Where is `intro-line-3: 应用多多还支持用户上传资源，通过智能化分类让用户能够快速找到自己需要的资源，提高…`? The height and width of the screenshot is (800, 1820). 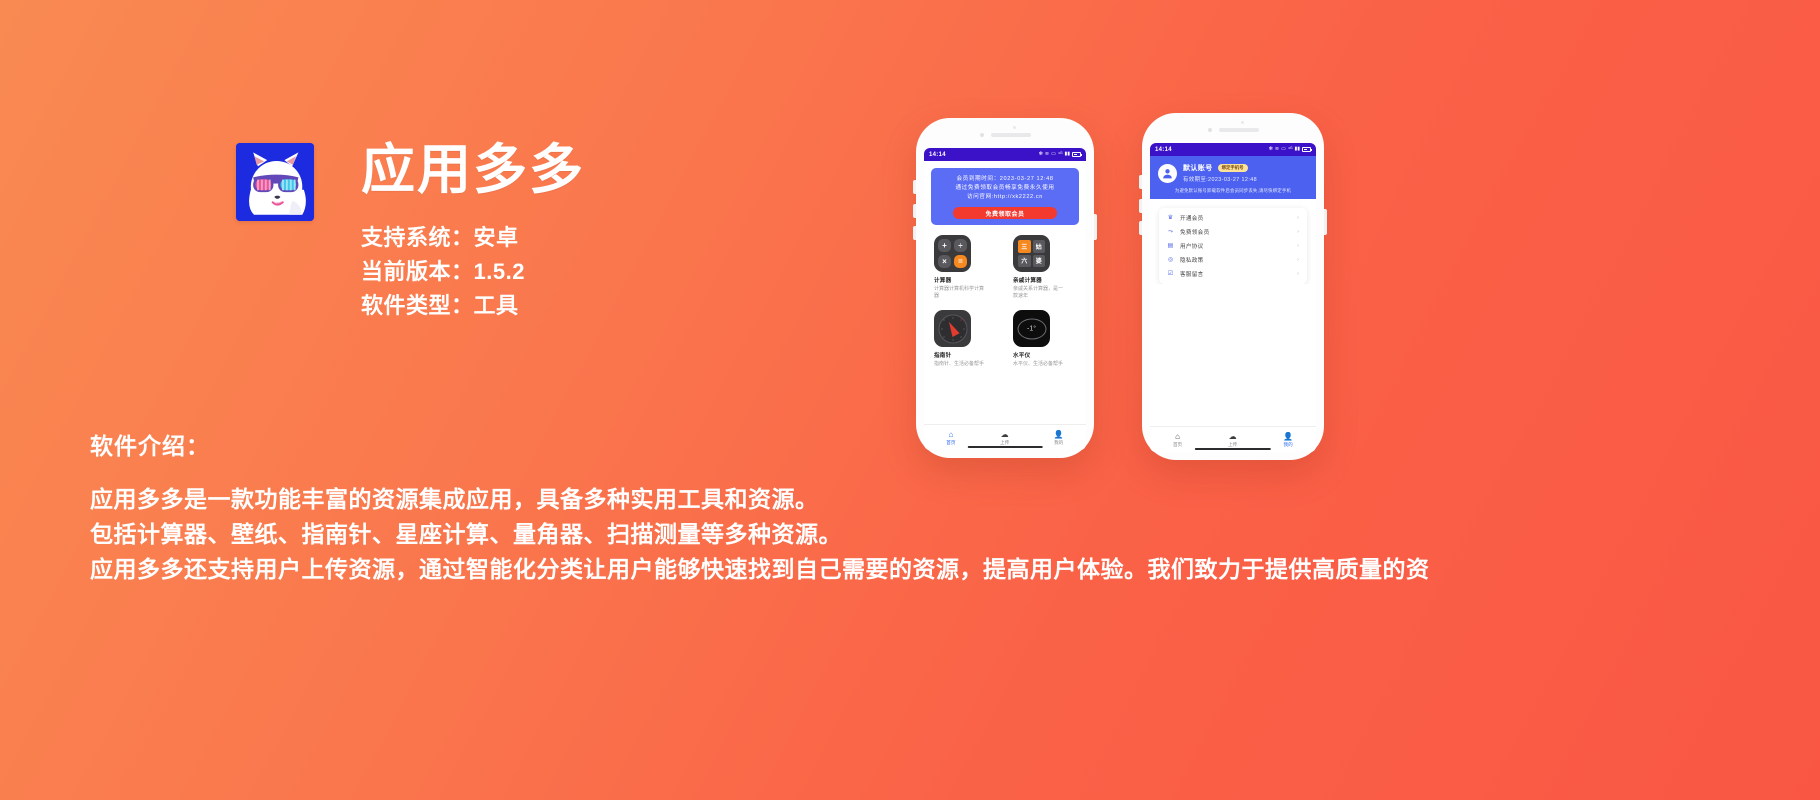 intro-line-3: 应用多多还支持用户上传资源，通过智能化分类让用户能够快速找到自己需要的资源，提高… is located at coordinates (760, 569).